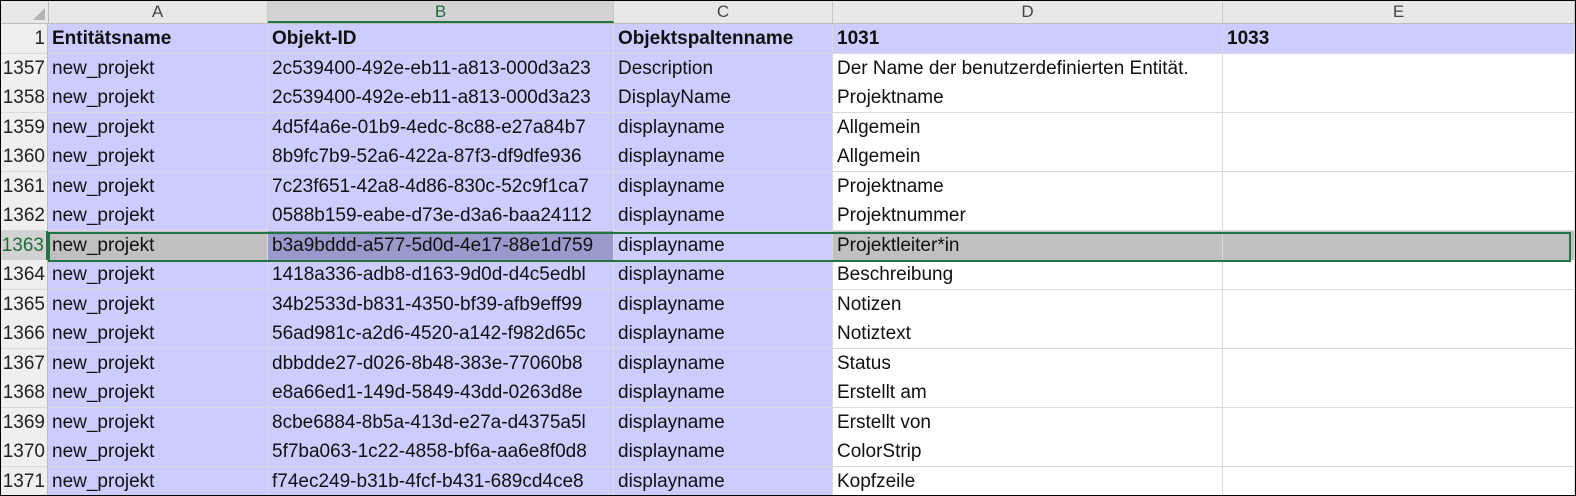 The width and height of the screenshot is (1576, 496). What do you see at coordinates (441, 393) in the screenshot?
I see `cell-b: e8a66ed1-149d-5849-43dd-0263d8e` at bounding box center [441, 393].